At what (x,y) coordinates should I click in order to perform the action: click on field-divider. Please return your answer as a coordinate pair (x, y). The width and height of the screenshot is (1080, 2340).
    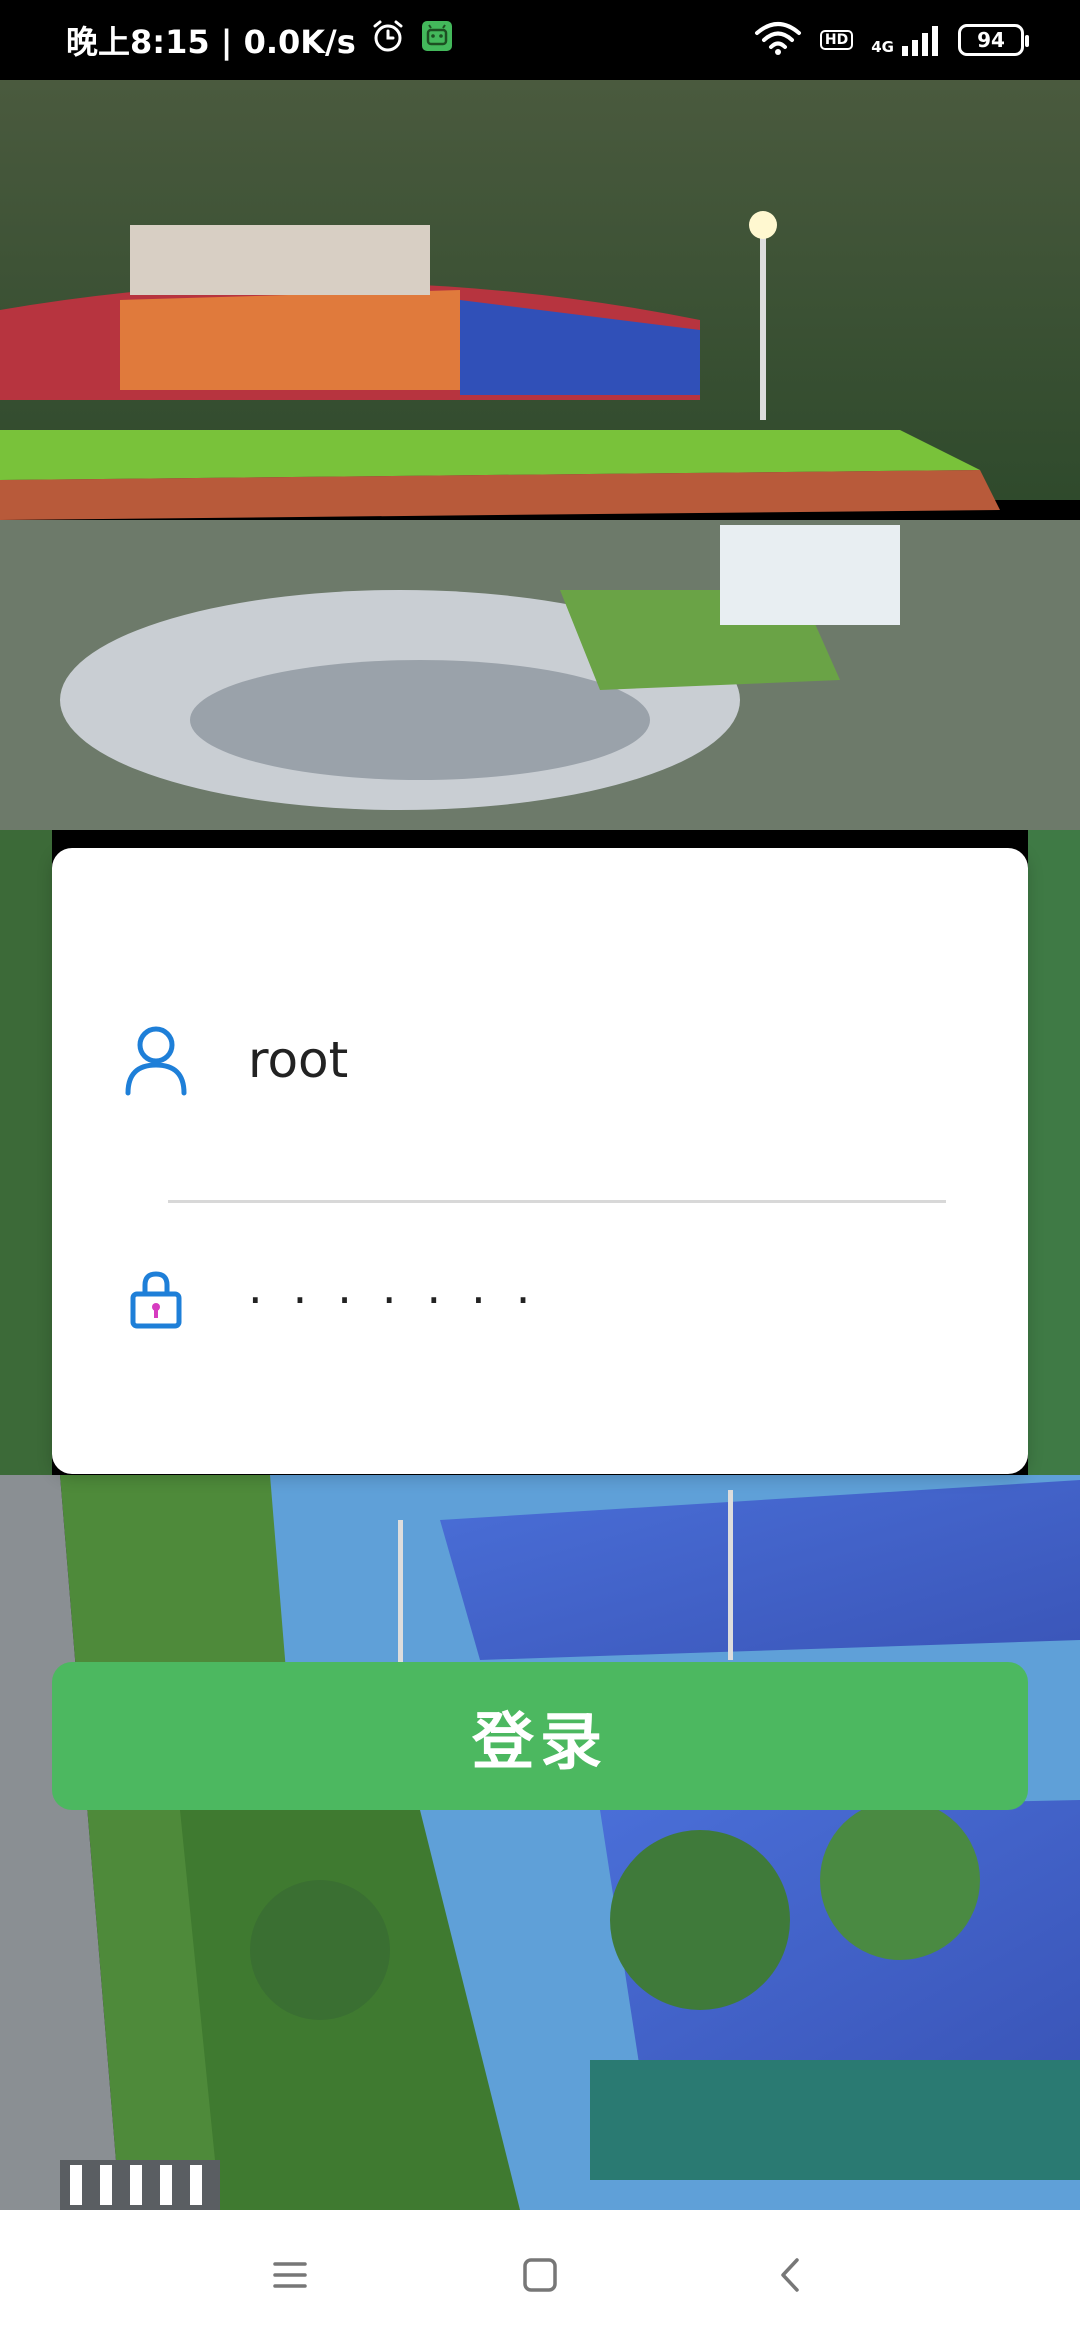
    Looking at the image, I should click on (557, 1201).